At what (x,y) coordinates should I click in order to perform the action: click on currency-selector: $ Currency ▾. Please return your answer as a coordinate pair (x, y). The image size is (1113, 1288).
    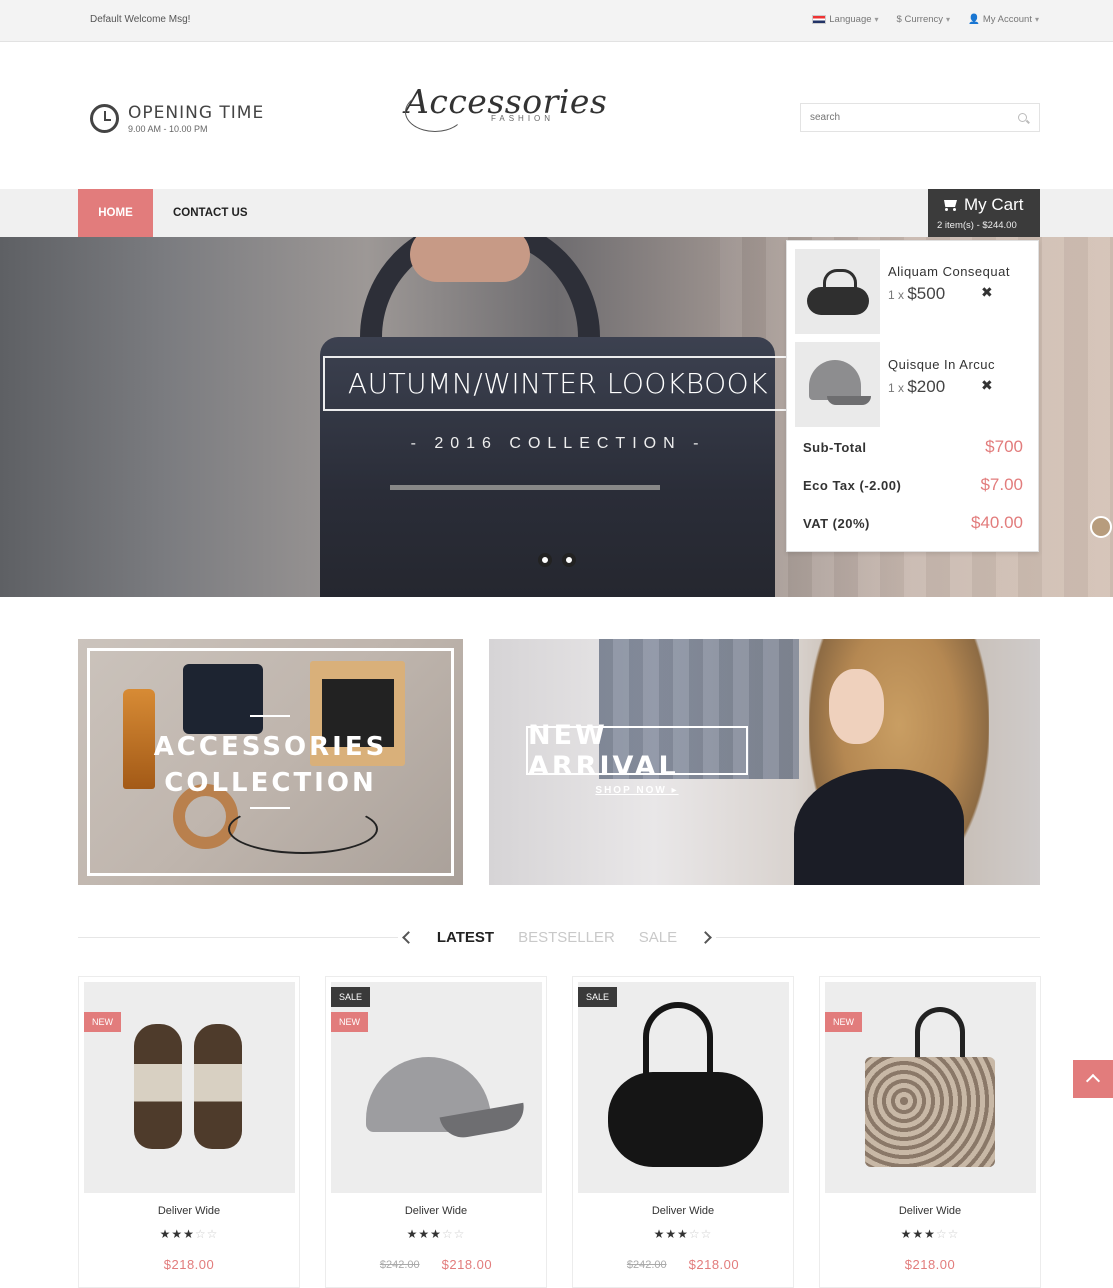
    Looking at the image, I should click on (923, 19).